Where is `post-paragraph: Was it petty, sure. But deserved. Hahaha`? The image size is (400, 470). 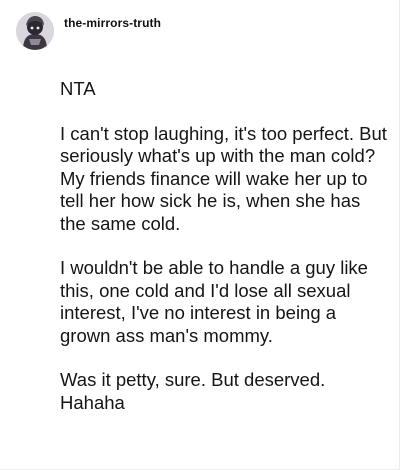 post-paragraph: Was it petty, sure. But deserved. Hahaha is located at coordinates (193, 391).